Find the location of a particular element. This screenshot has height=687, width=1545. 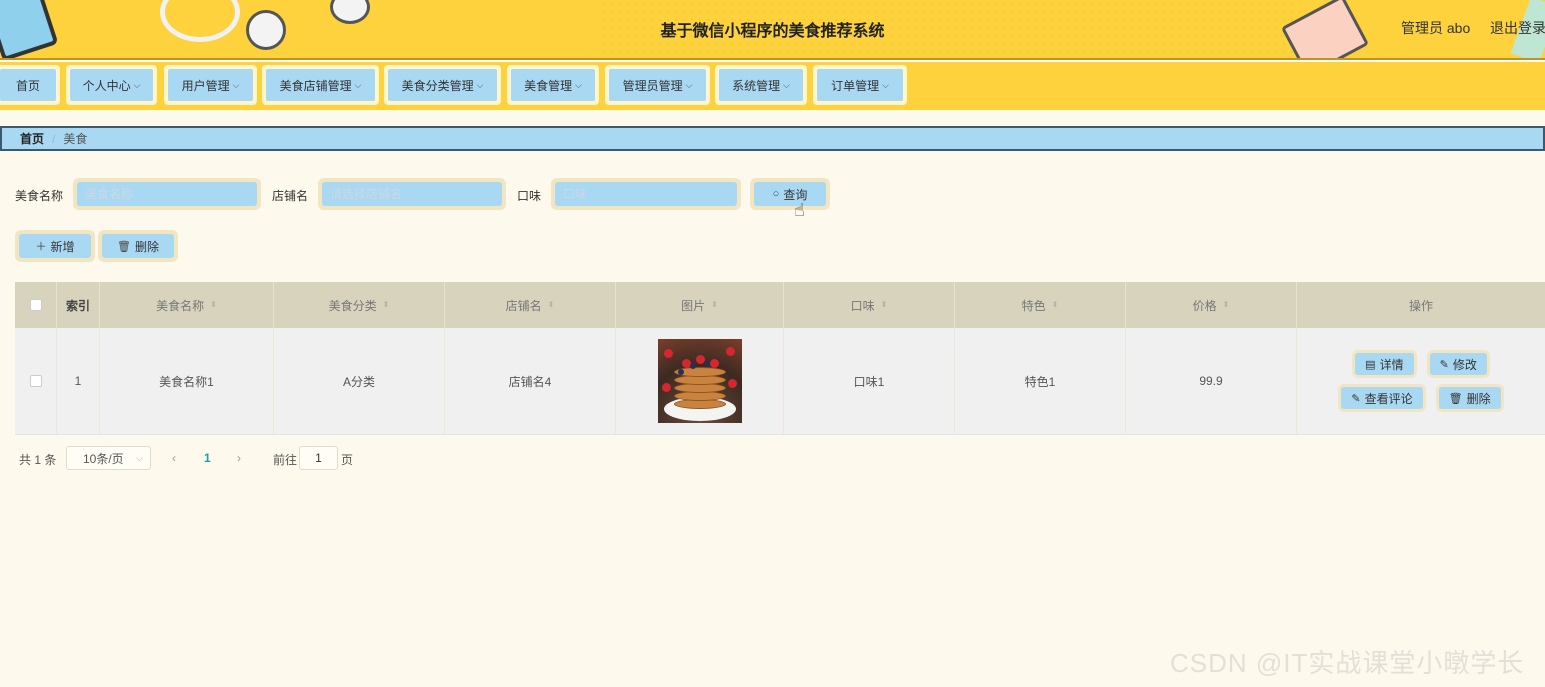

column-header-shop: 店铺名 ⬍ is located at coordinates (530, 305).